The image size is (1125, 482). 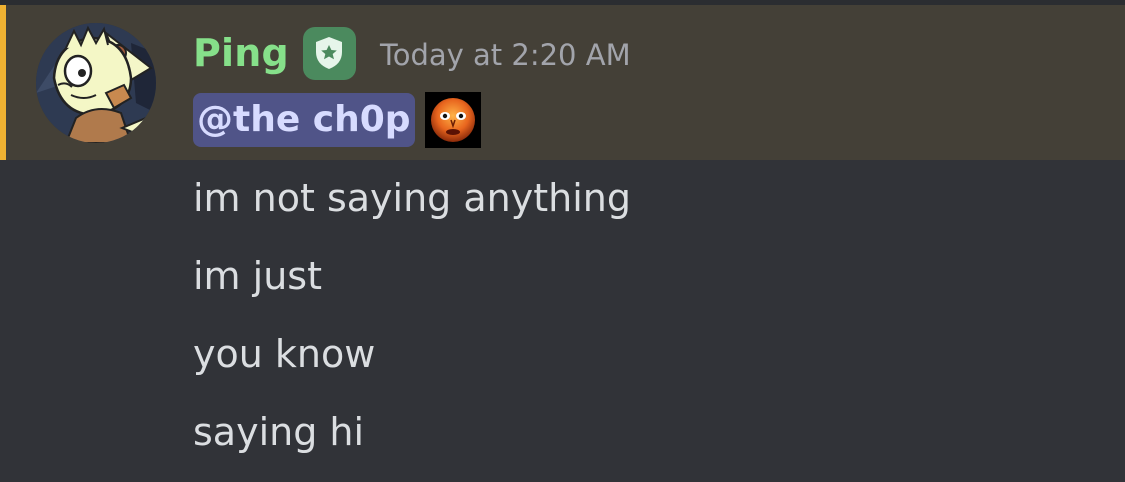 I want to click on timestamp: Today at 2:20 AM, so click(x=505, y=55).